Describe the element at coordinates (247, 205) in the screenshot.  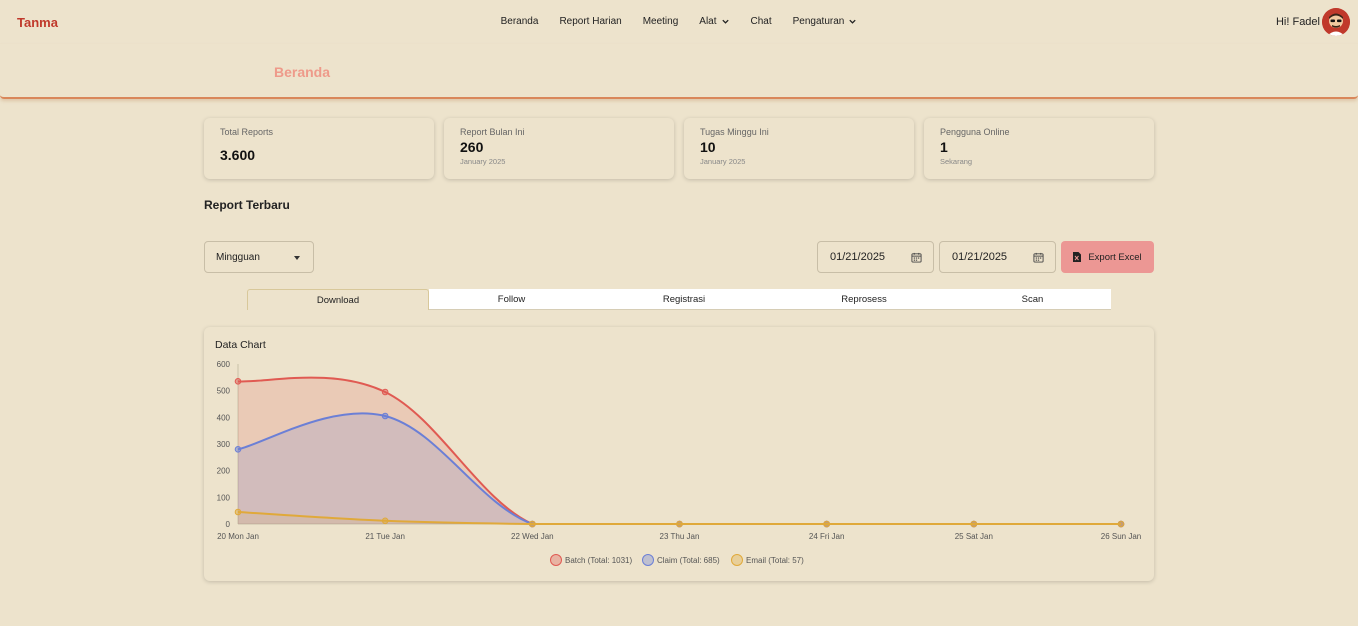
I see `section-title: Report Terbaru` at that location.